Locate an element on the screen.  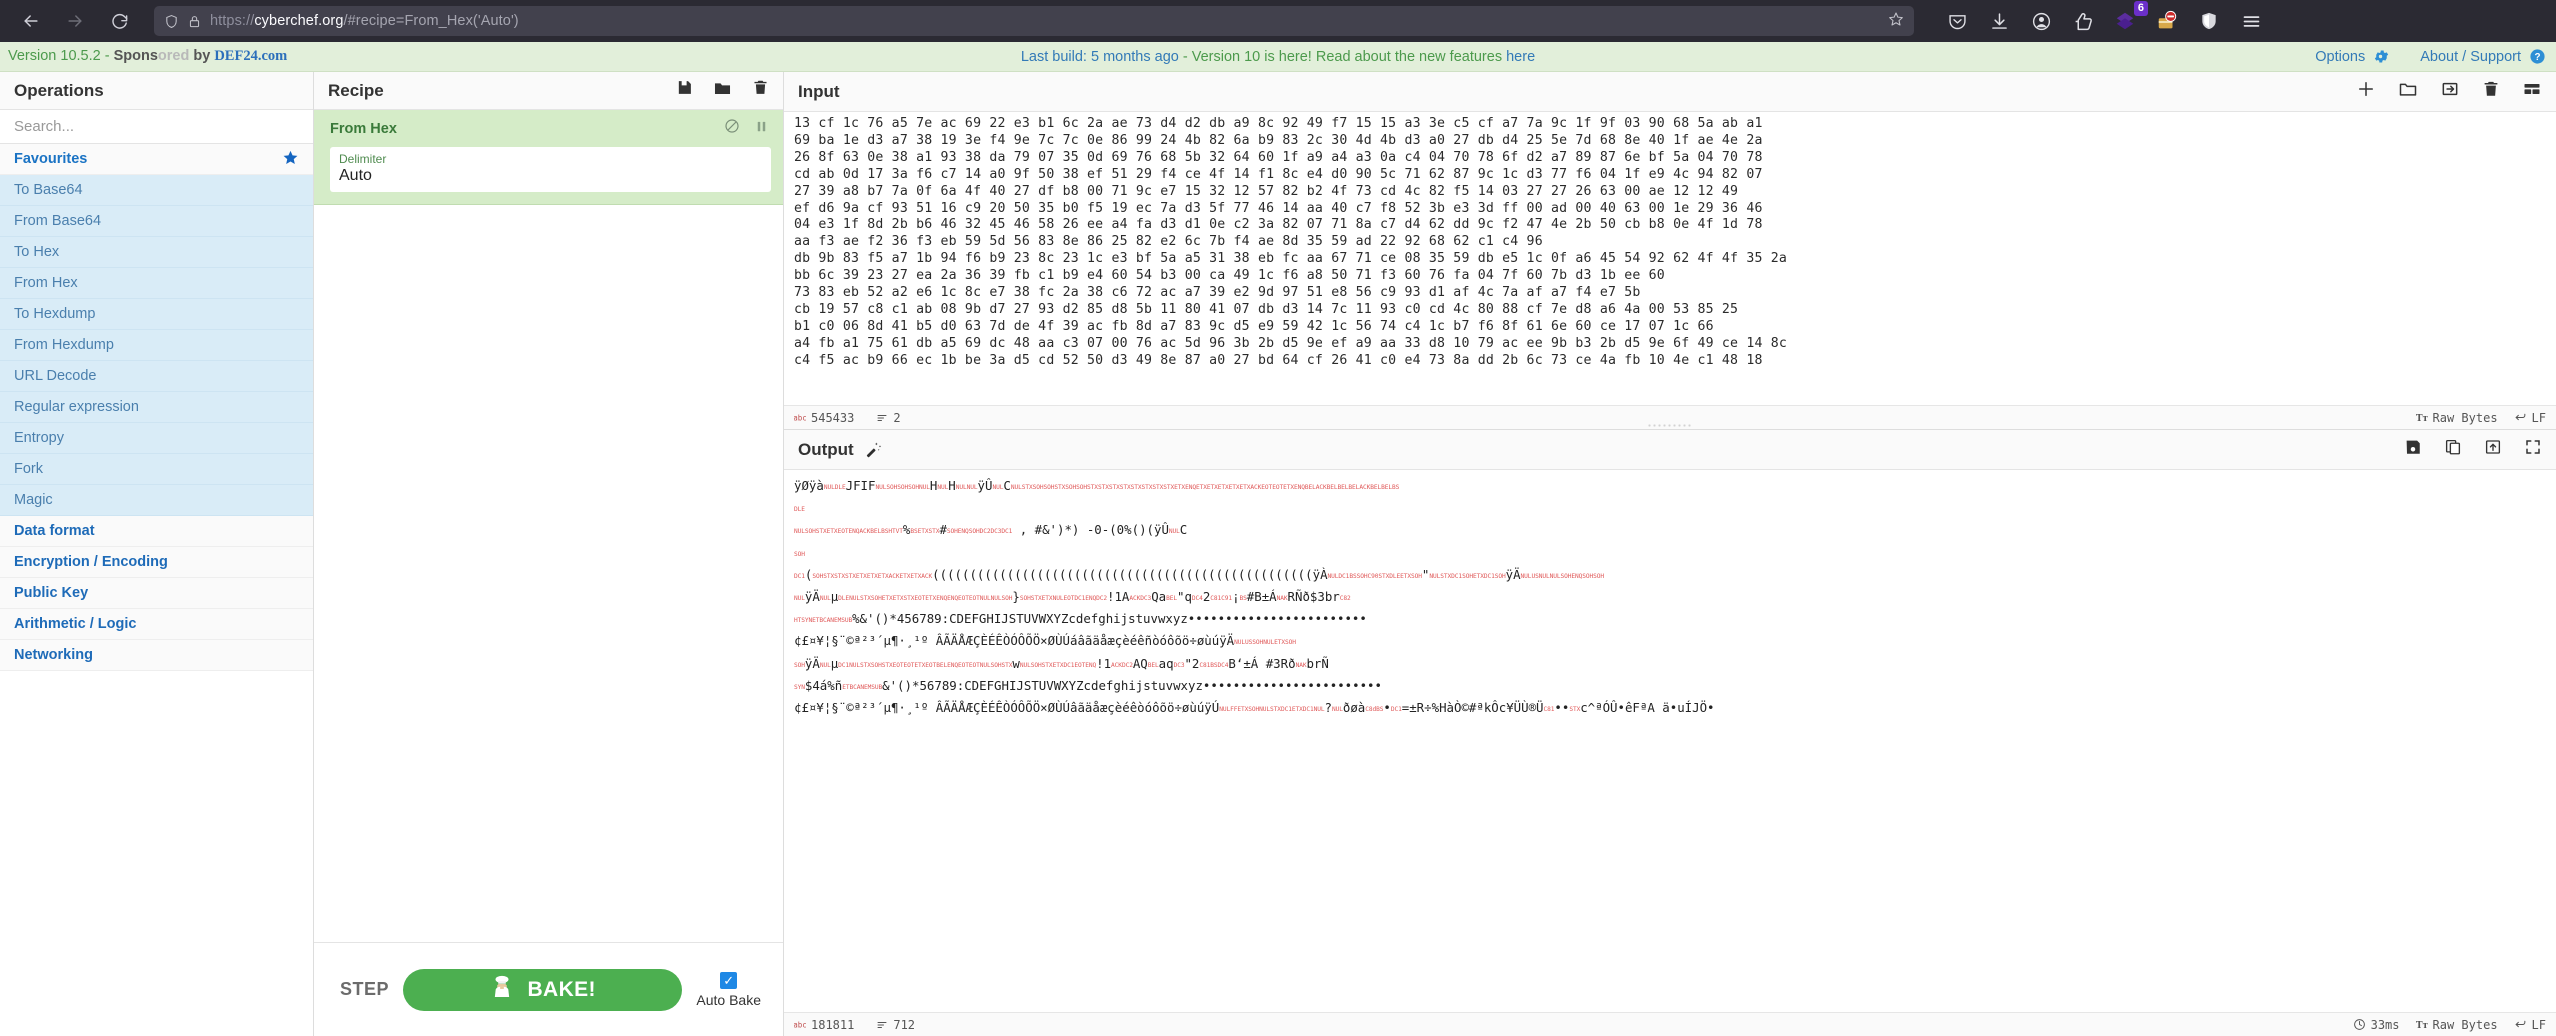
operation-category: Networking is located at coordinates (156, 655).